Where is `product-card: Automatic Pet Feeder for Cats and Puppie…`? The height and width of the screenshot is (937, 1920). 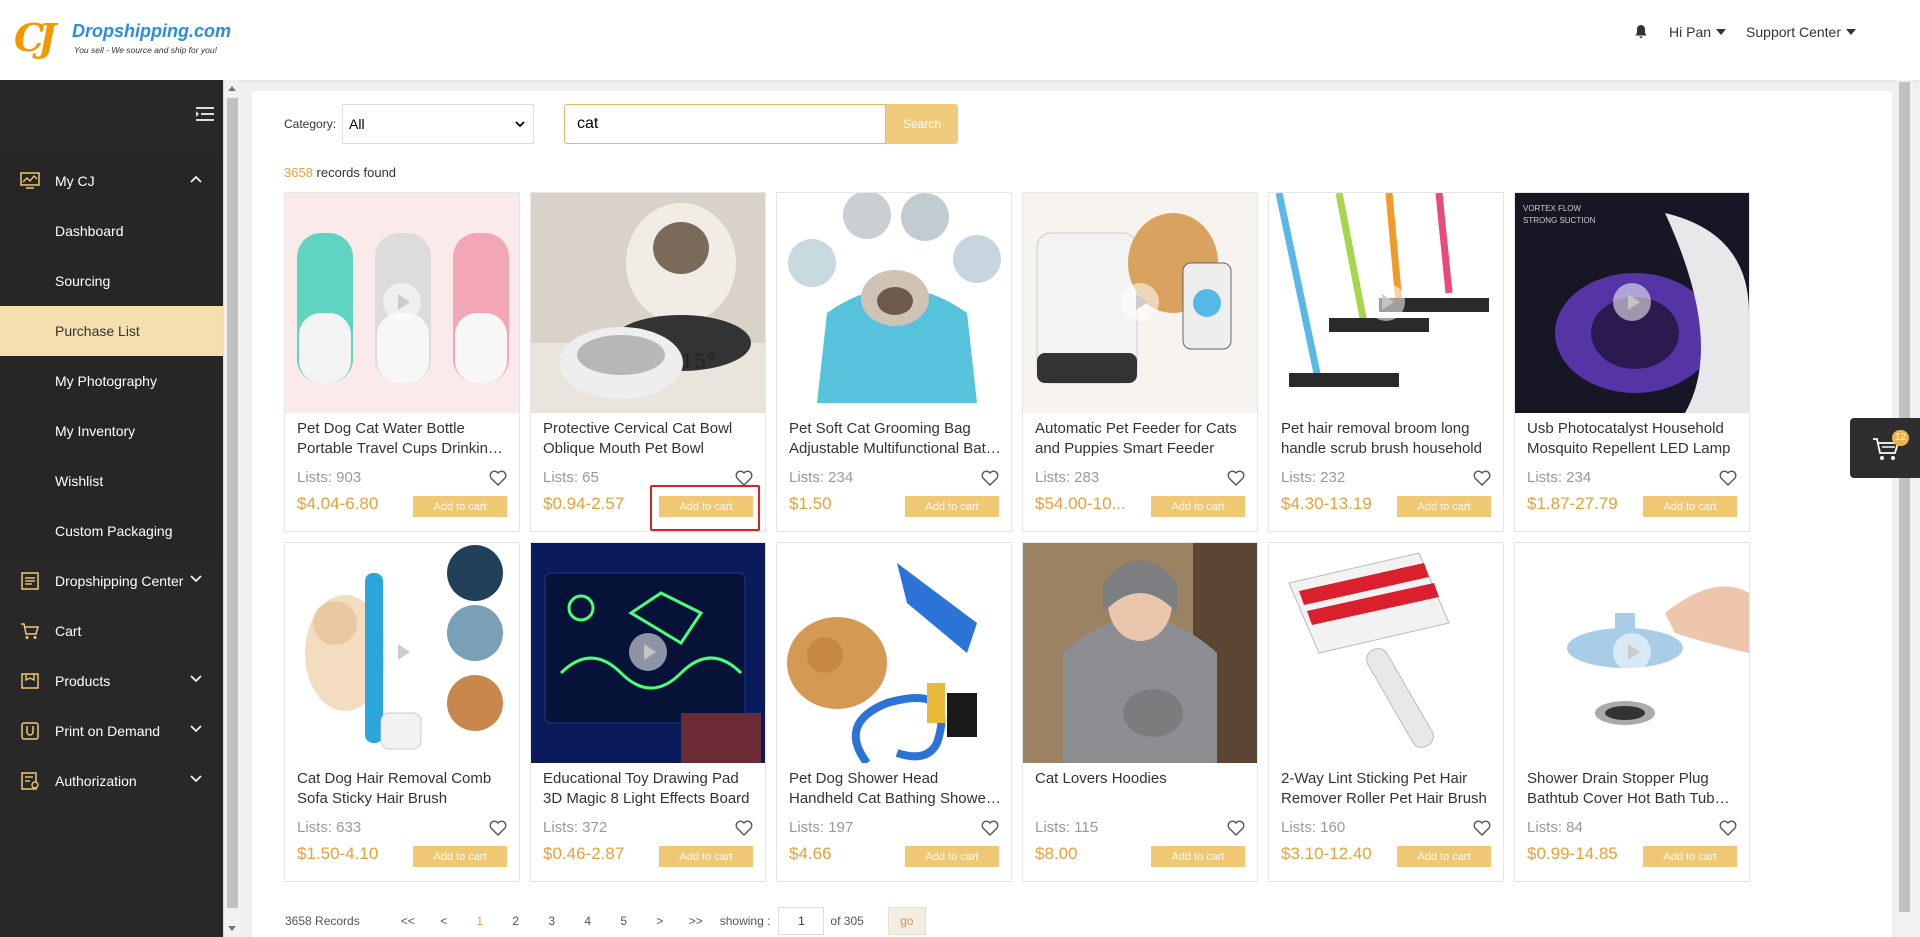
product-card: Automatic Pet Feeder for Cats and Puppie… is located at coordinates (1140, 362).